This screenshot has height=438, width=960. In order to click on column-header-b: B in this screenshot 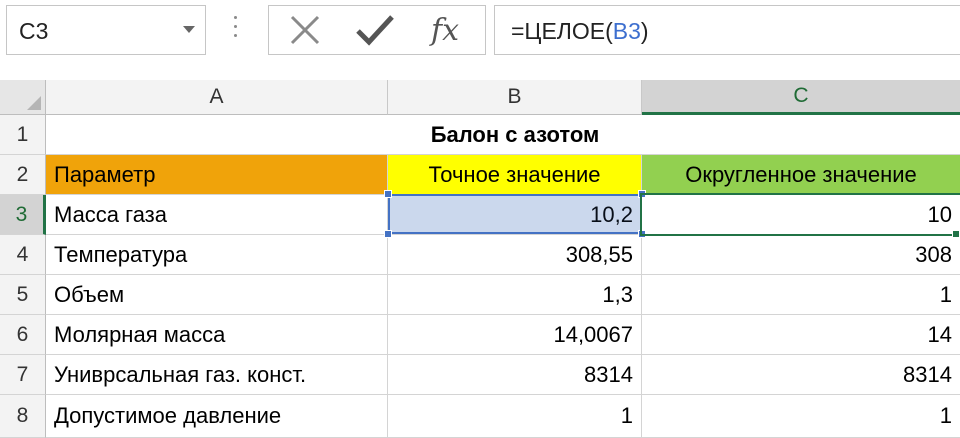, I will do `click(515, 97)`.